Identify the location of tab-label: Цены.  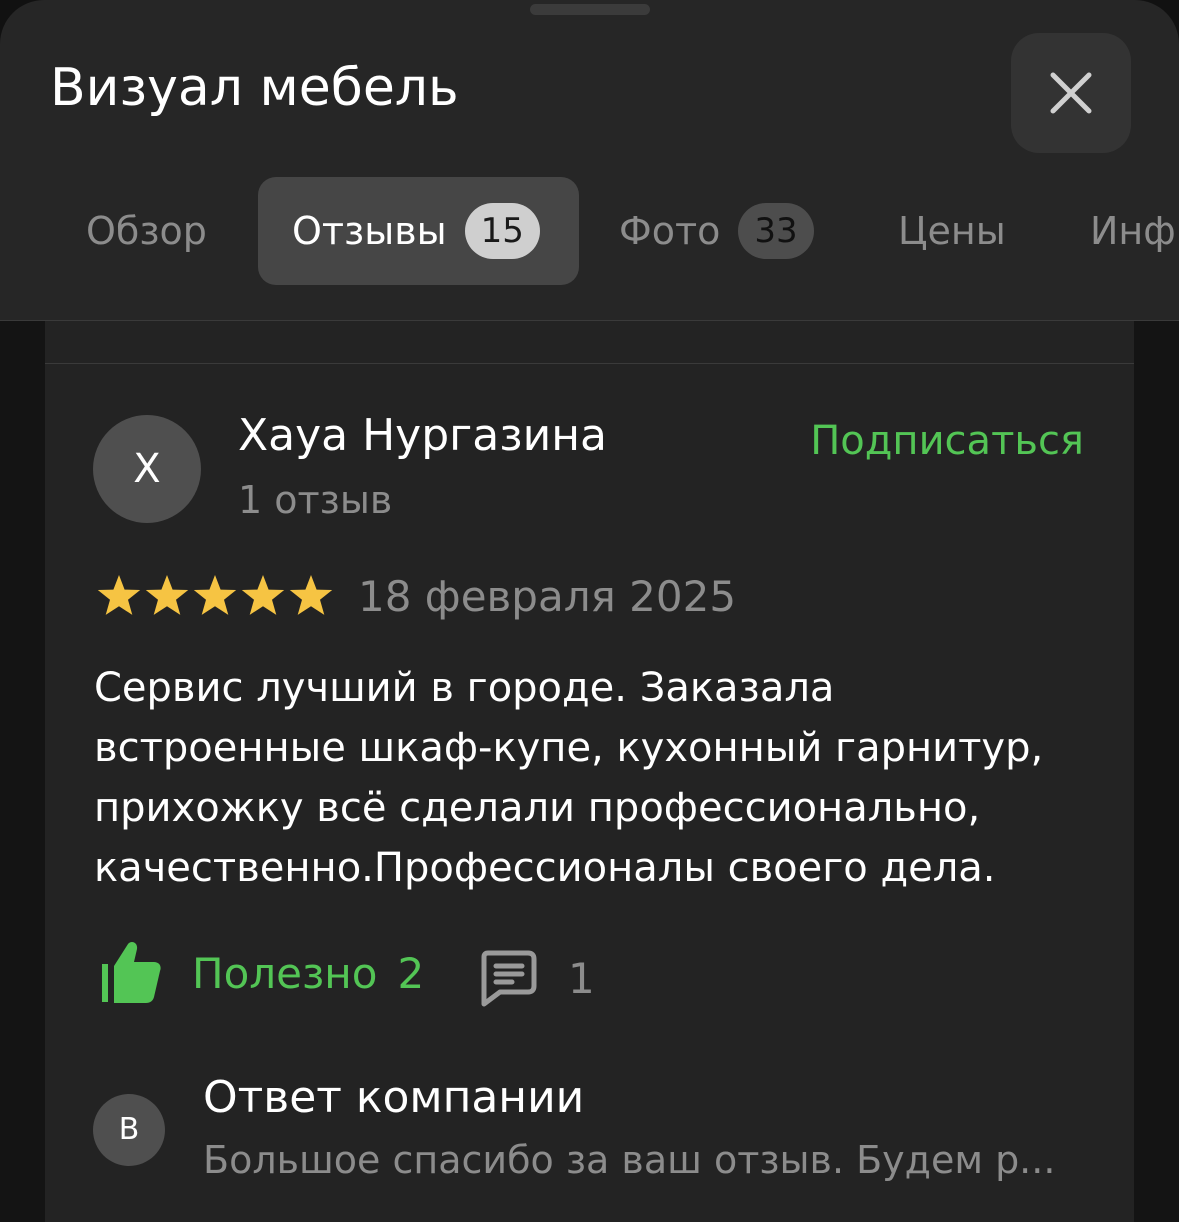
(952, 231).